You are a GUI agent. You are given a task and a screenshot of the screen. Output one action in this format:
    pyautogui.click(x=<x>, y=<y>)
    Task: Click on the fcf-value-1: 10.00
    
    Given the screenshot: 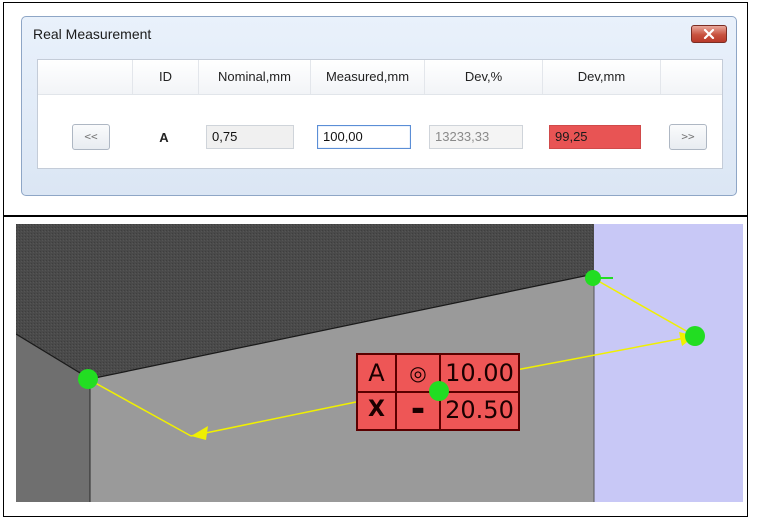 What is the action you would take?
    pyautogui.click(x=479, y=373)
    